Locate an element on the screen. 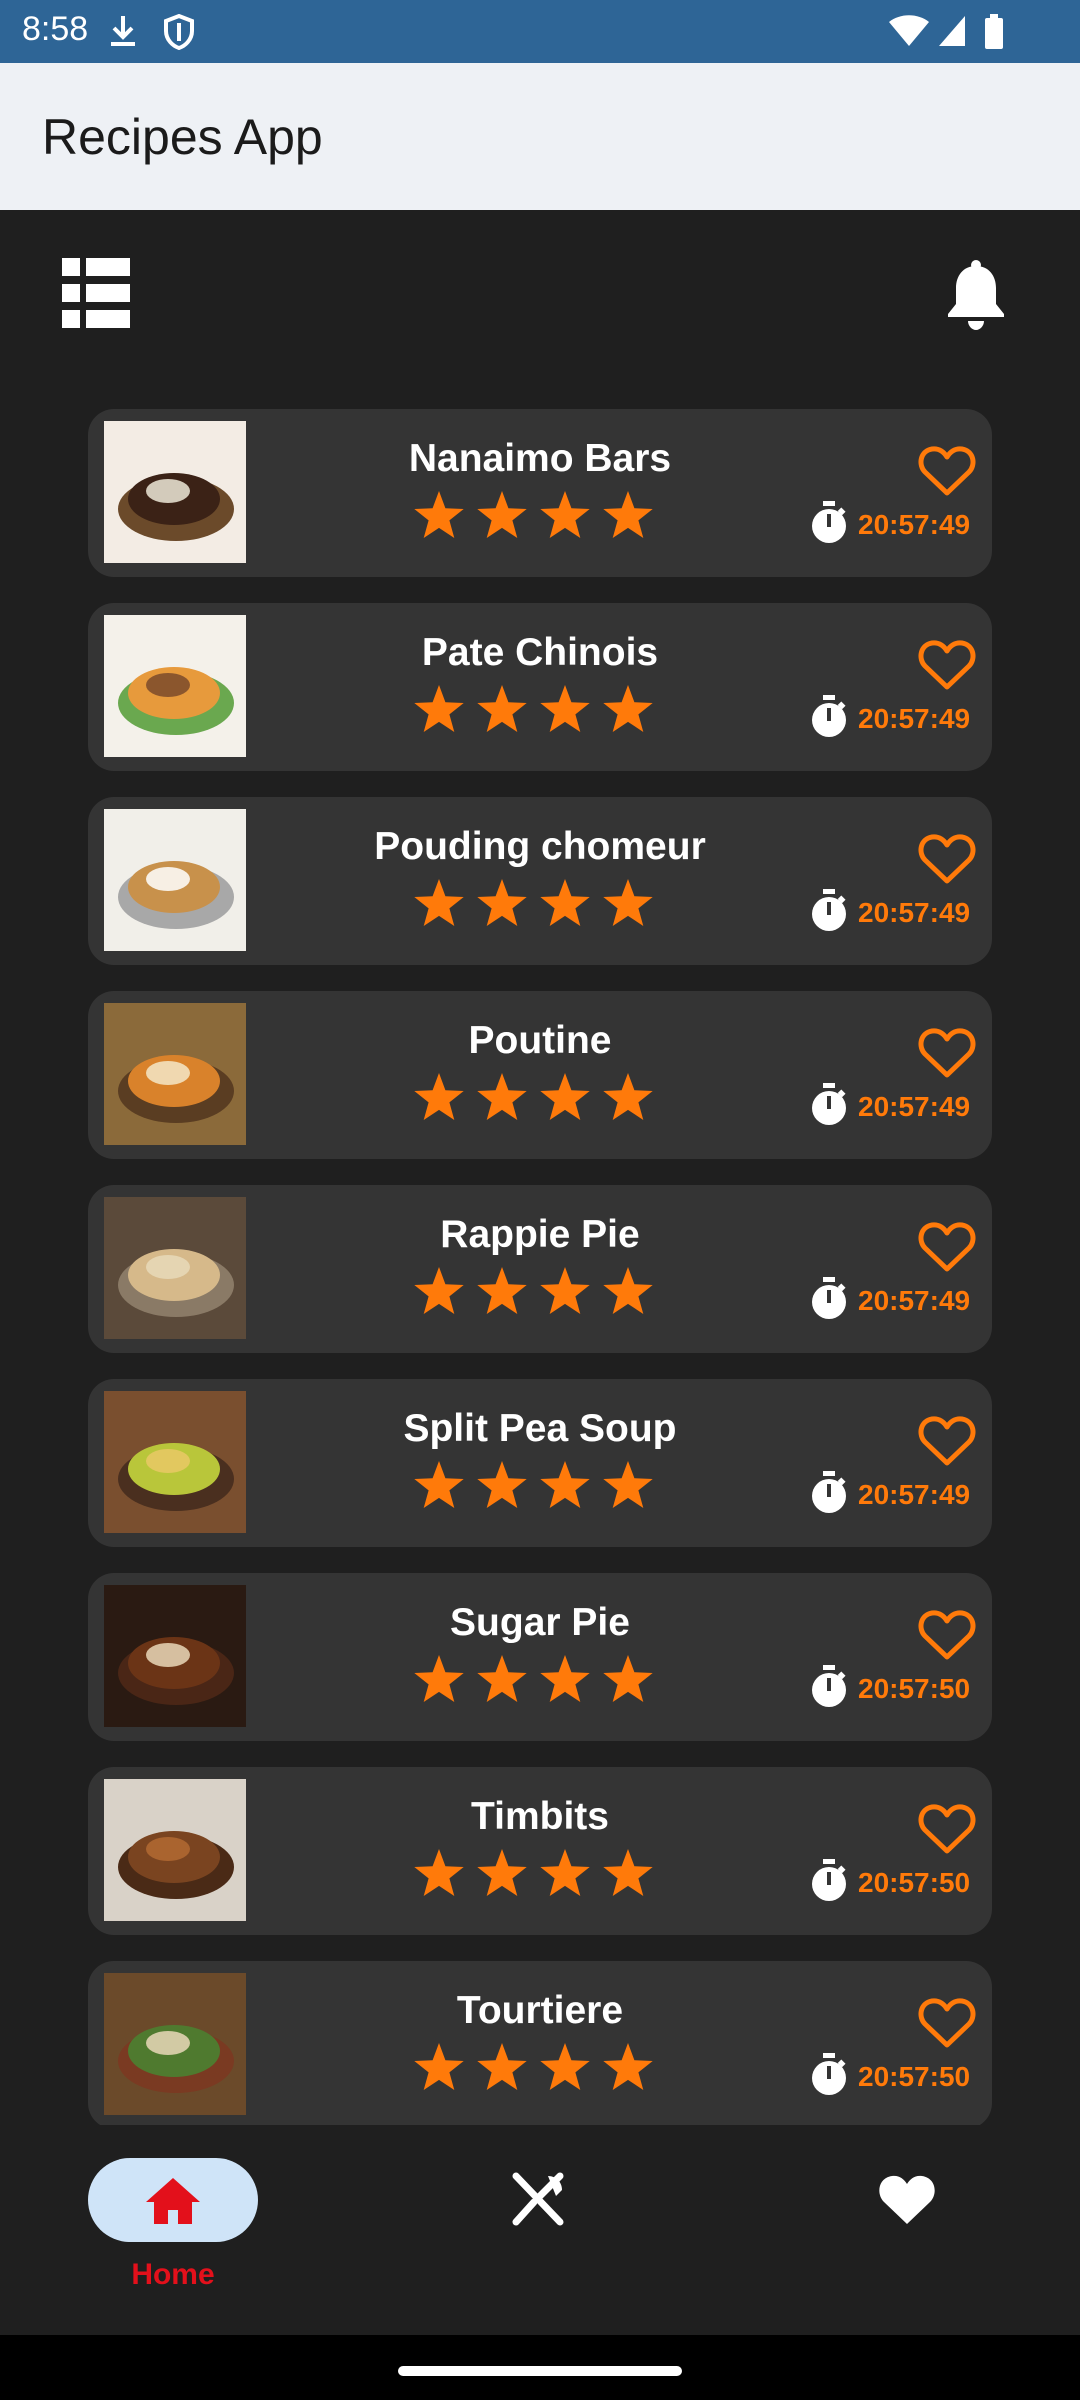  recipe-card: Tourtiere 20:57:50 is located at coordinates (540, 2043).